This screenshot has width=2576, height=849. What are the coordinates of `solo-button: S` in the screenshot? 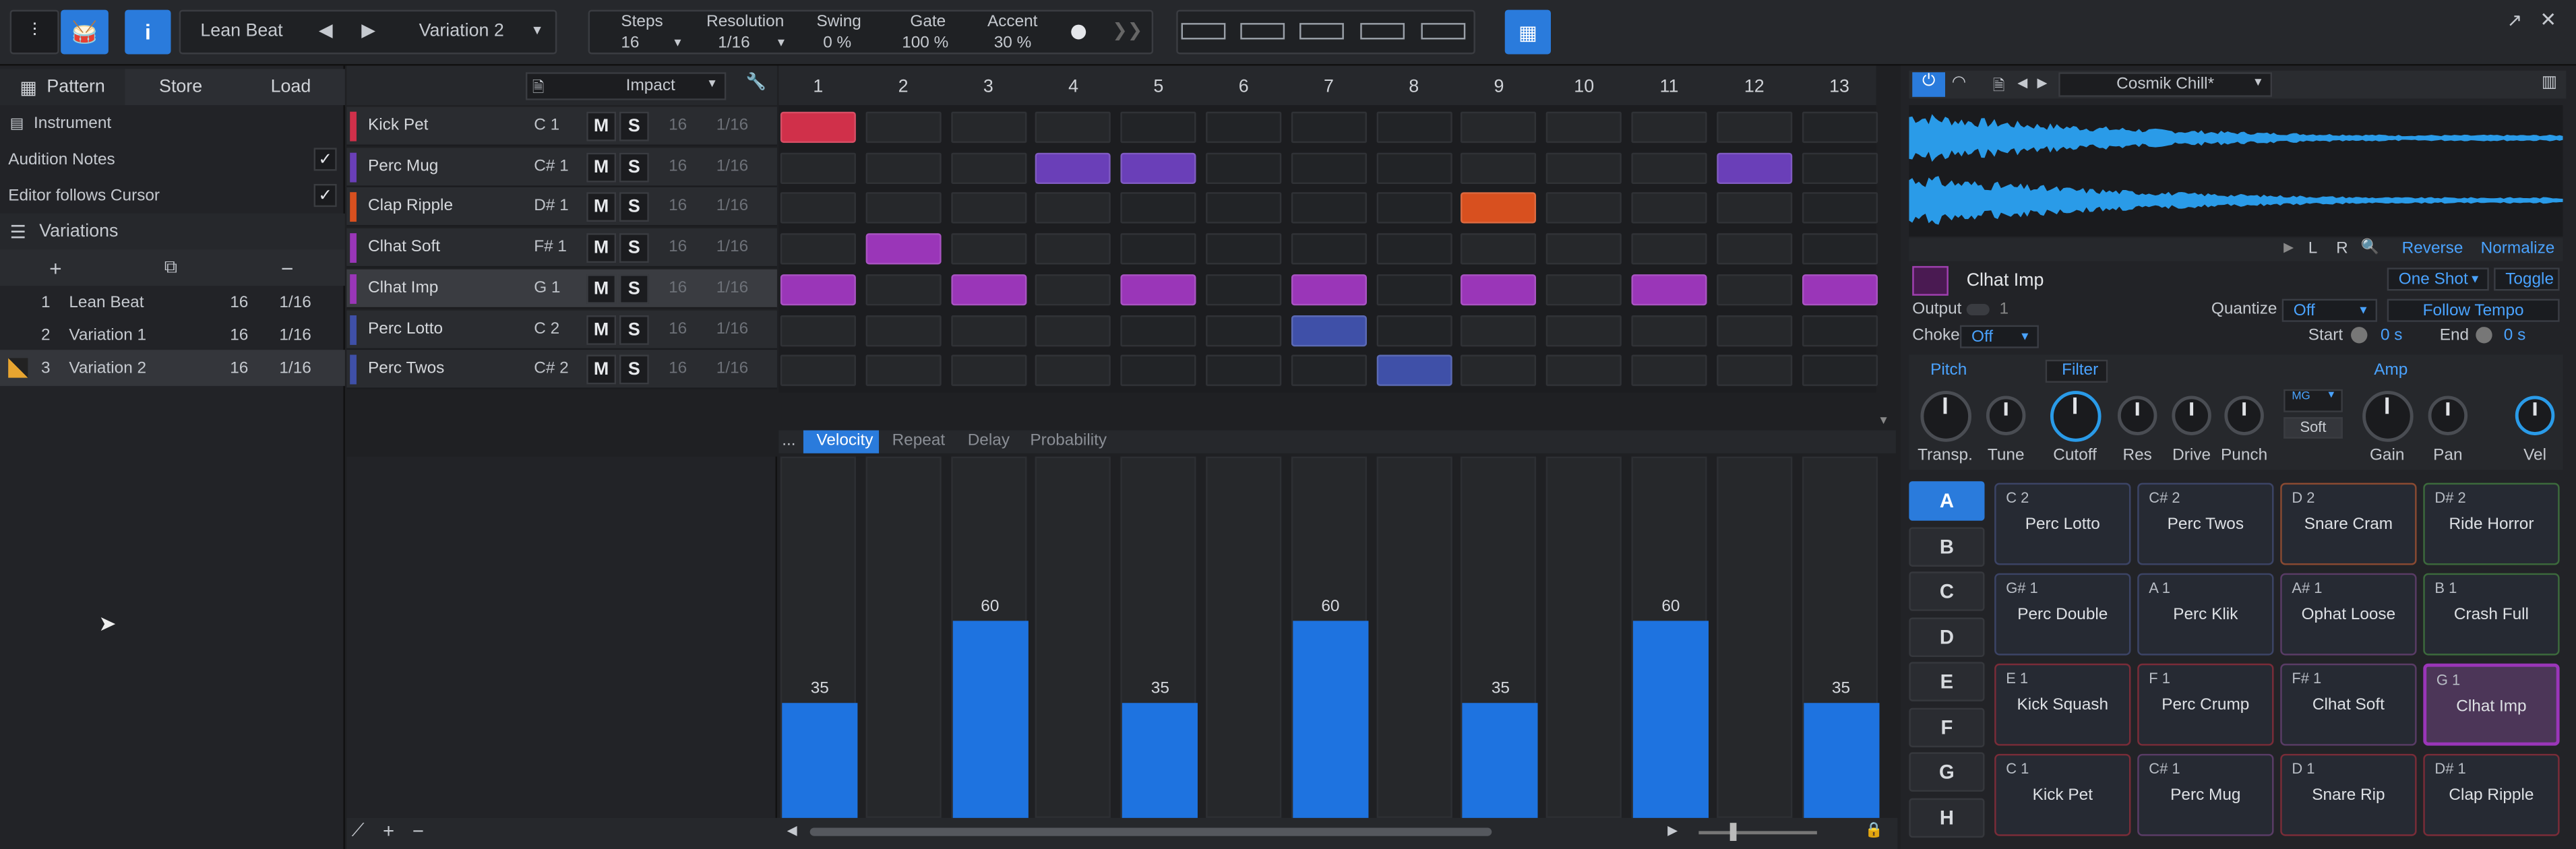 It's located at (634, 208).